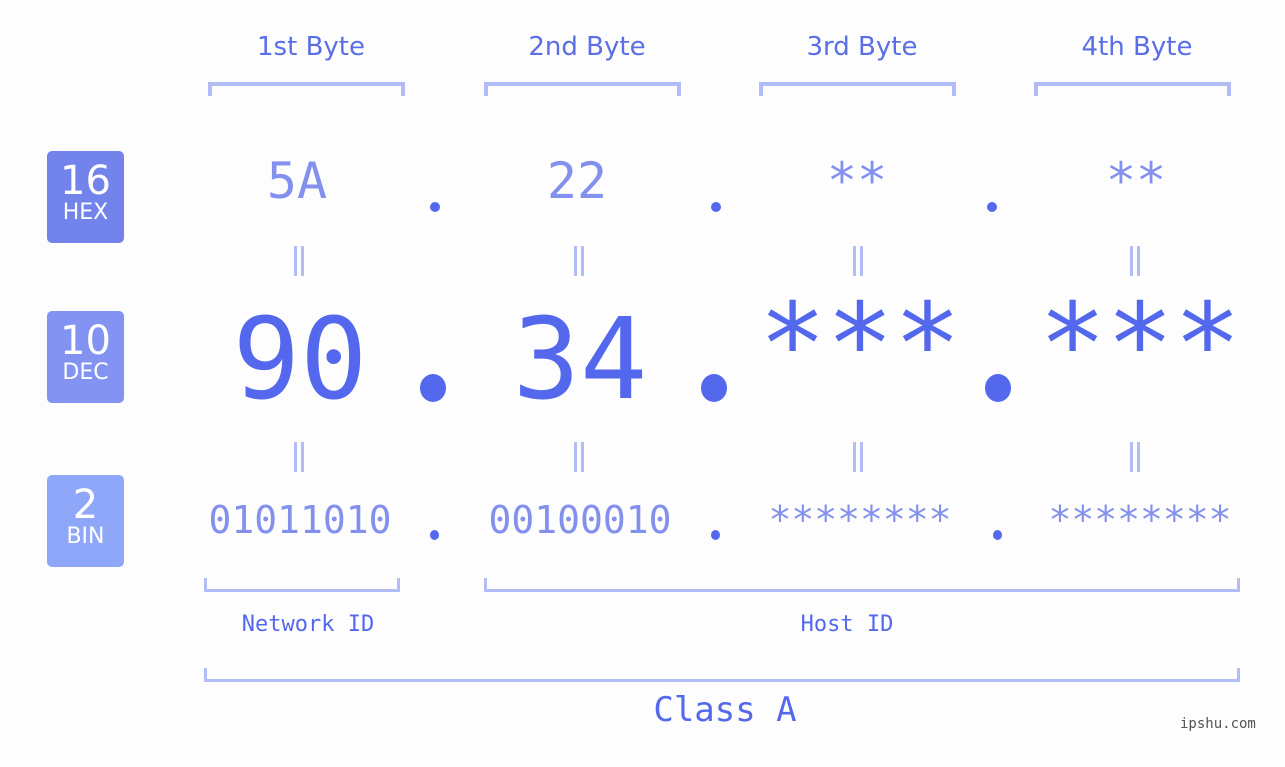  Describe the element at coordinates (857, 181) in the screenshot. I see `hex-value-3: **` at that location.